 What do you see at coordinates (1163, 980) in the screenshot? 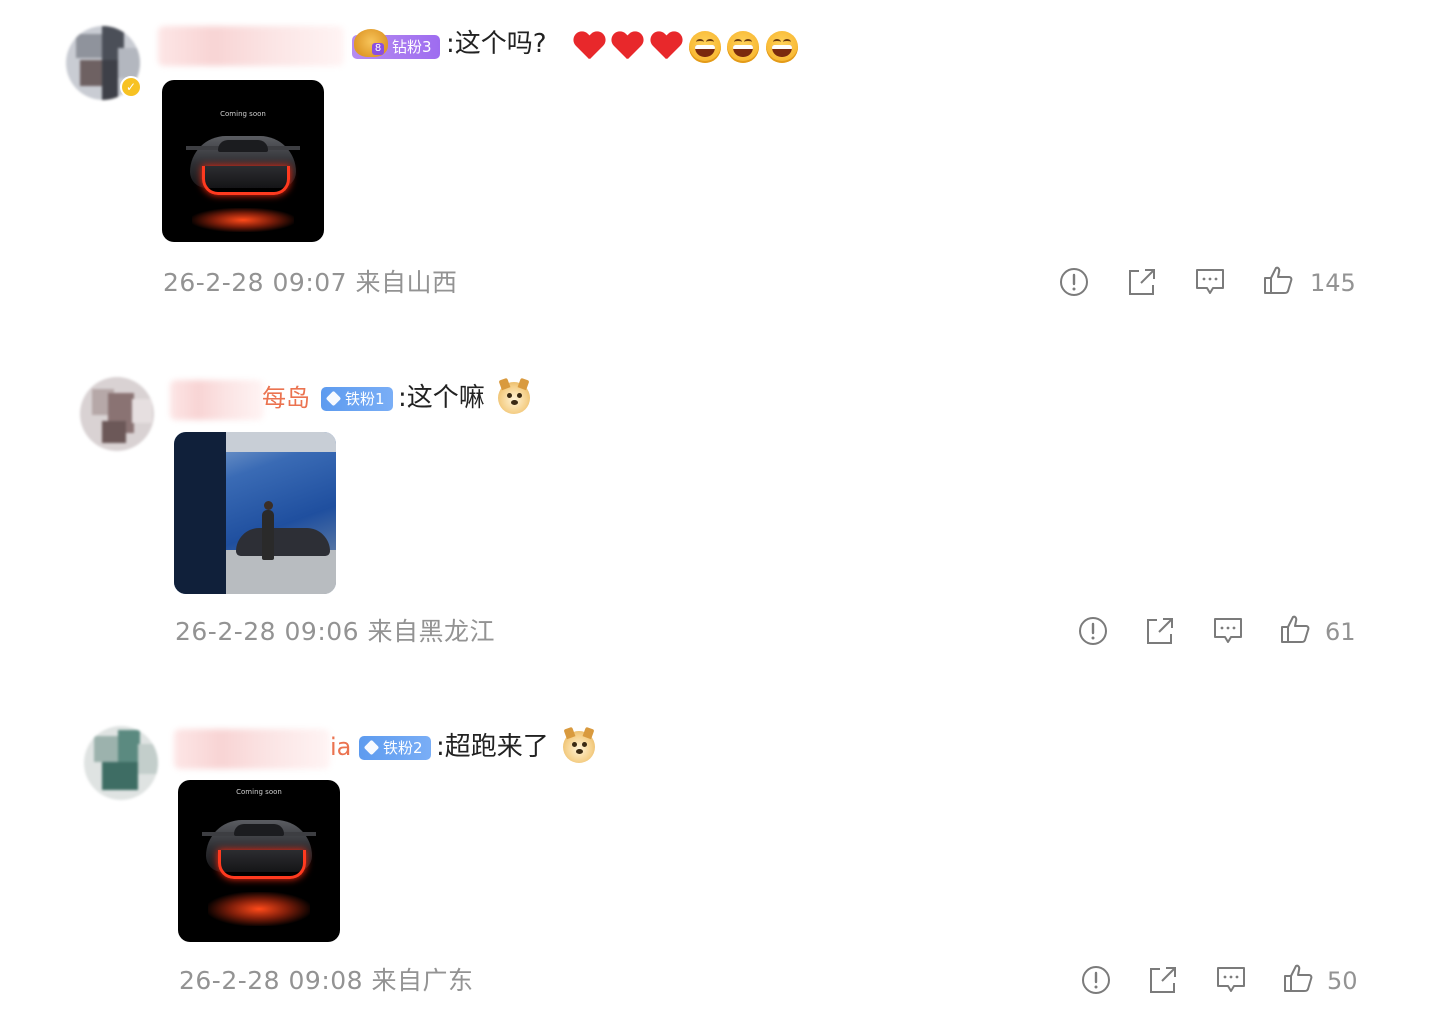
I see `share-icon` at bounding box center [1163, 980].